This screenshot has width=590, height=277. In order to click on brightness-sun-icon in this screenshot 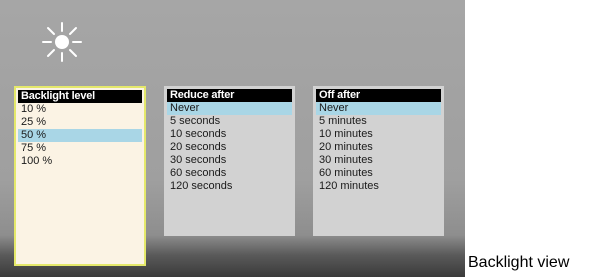, I will do `click(62, 42)`.